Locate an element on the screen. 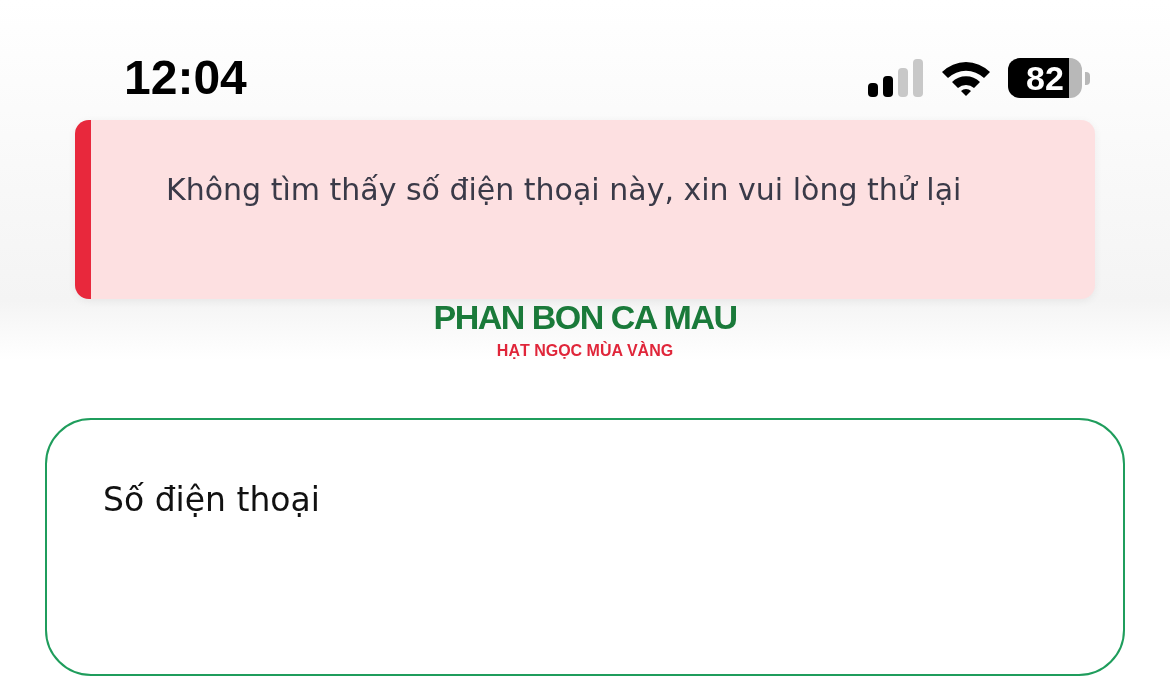 This screenshot has width=1170, height=688. wifi-icon is located at coordinates (966, 78).